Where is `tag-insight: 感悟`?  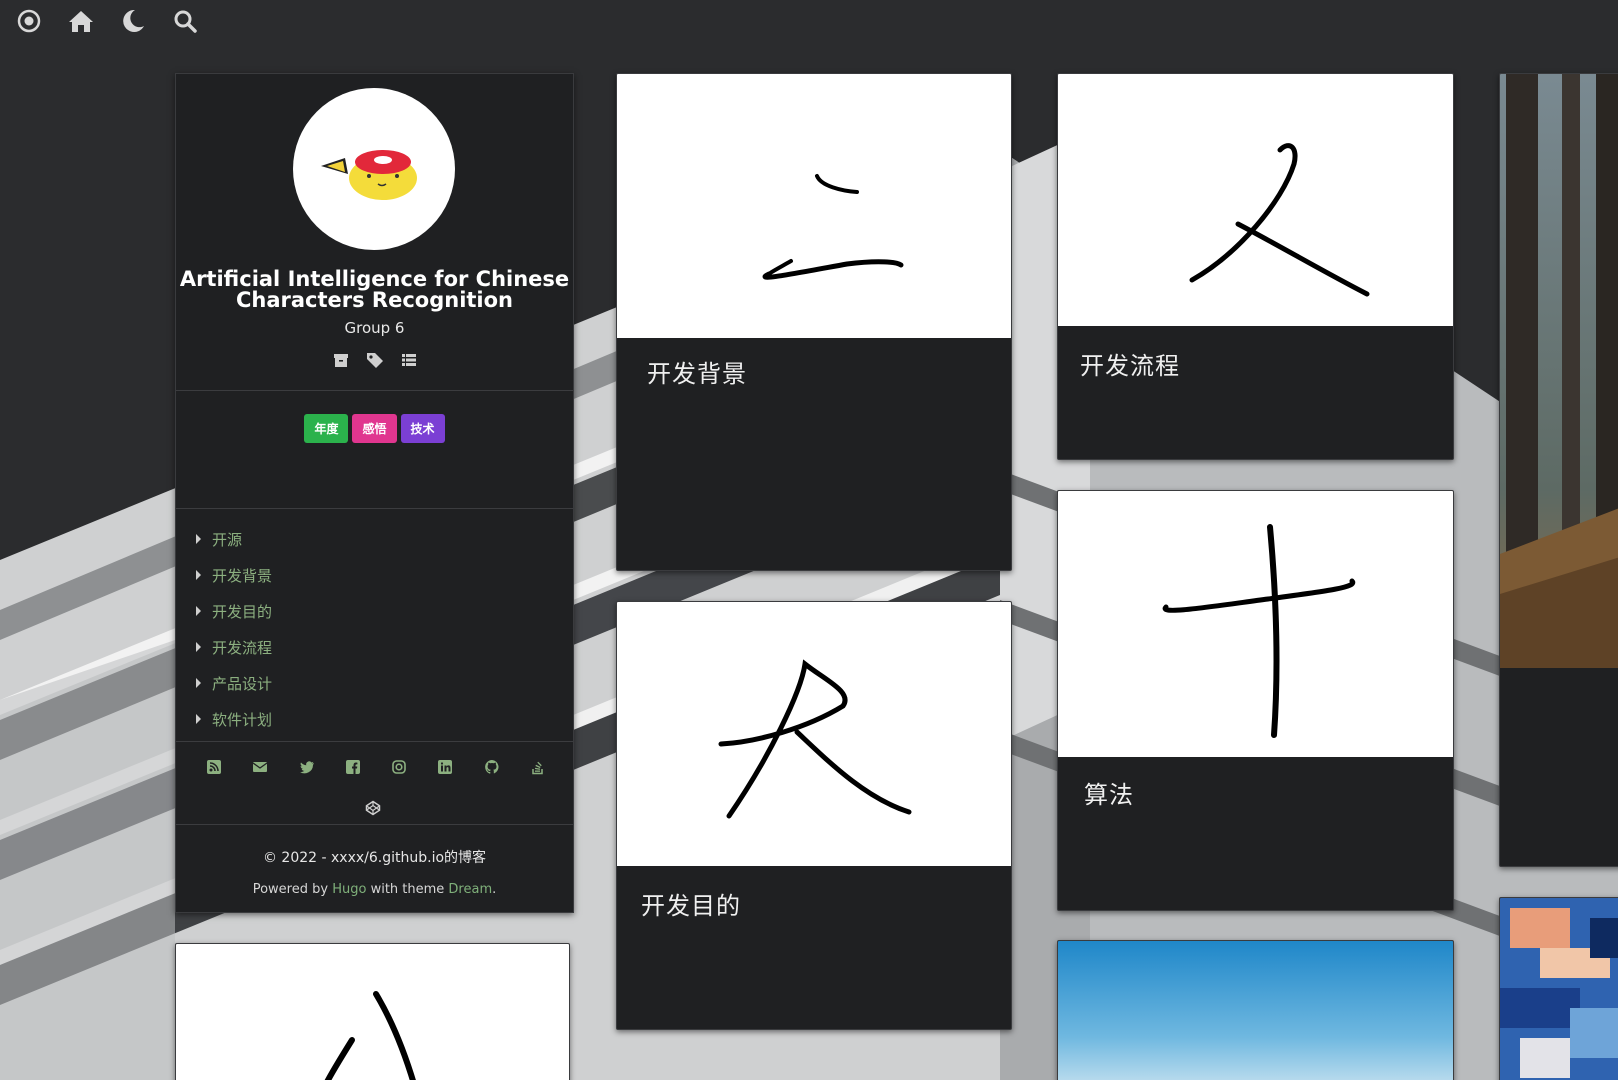 tag-insight: 感悟 is located at coordinates (374, 428).